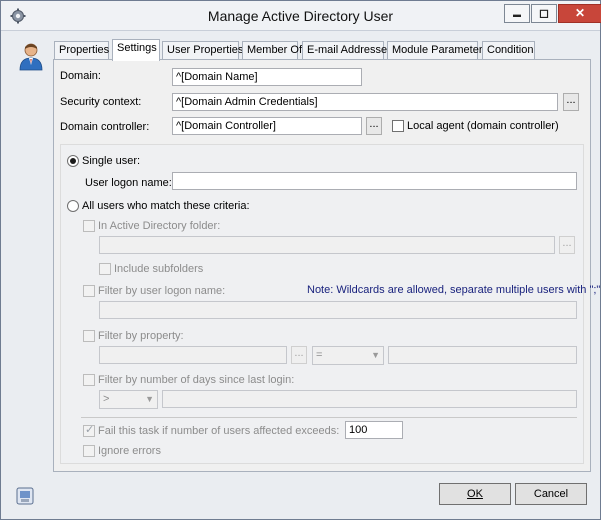  I want to click on tab-member-of: Member Of, so click(272, 50).